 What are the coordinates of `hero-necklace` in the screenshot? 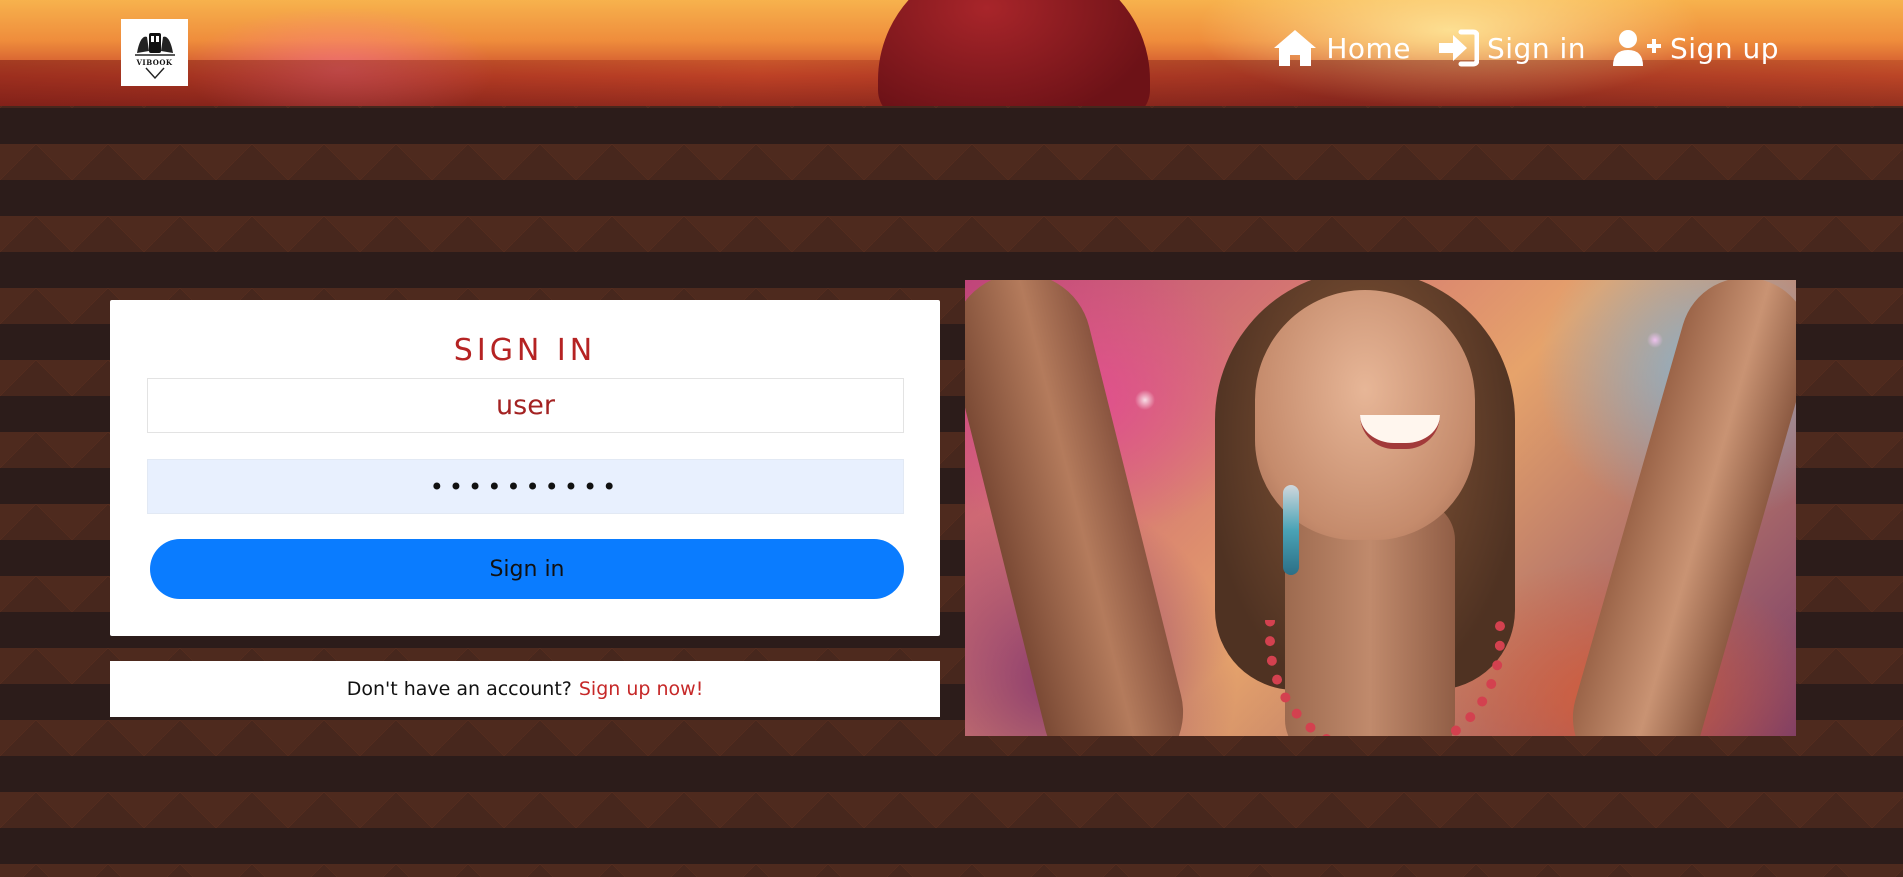 It's located at (1385, 678).